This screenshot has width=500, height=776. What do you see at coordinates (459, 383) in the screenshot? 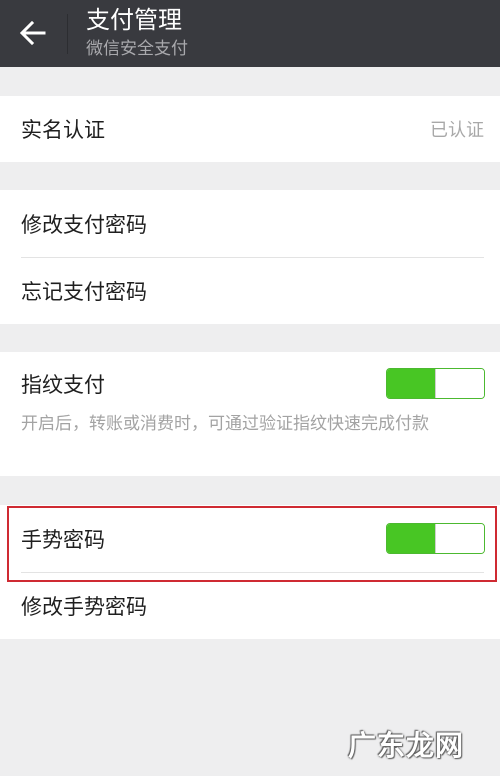
I see `toggle-knob` at bounding box center [459, 383].